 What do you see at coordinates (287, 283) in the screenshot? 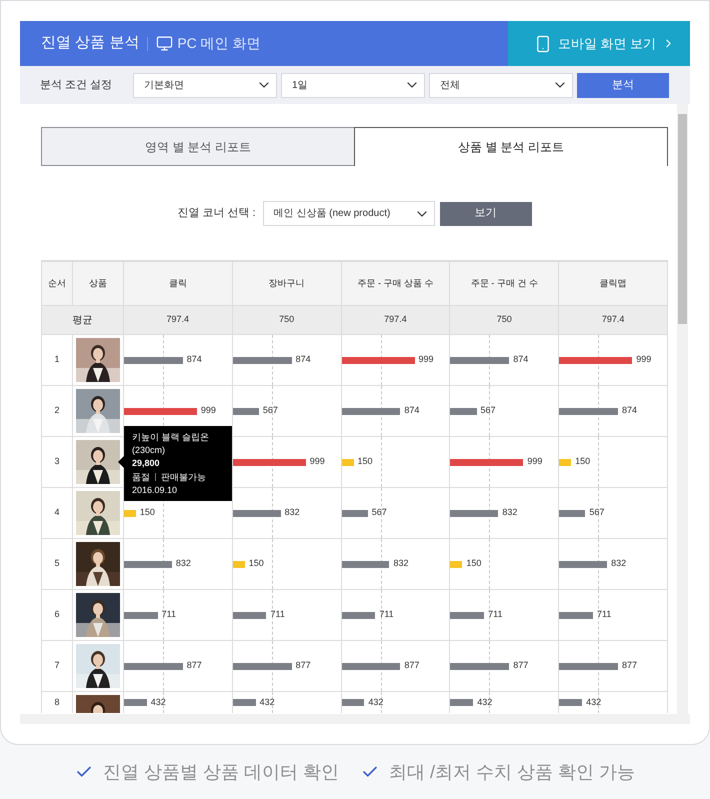
I see `column-header: 장바구니` at bounding box center [287, 283].